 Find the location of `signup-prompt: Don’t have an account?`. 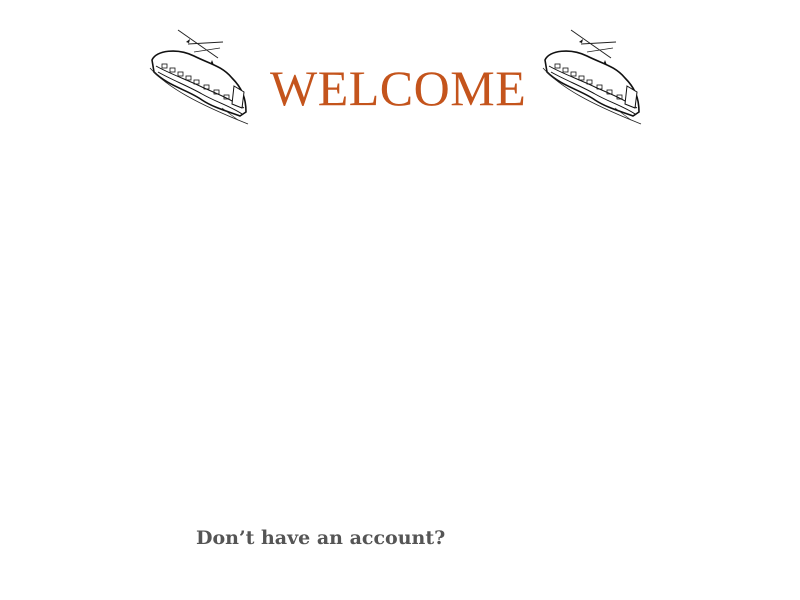

signup-prompt: Don’t have an account? is located at coordinates (321, 538).